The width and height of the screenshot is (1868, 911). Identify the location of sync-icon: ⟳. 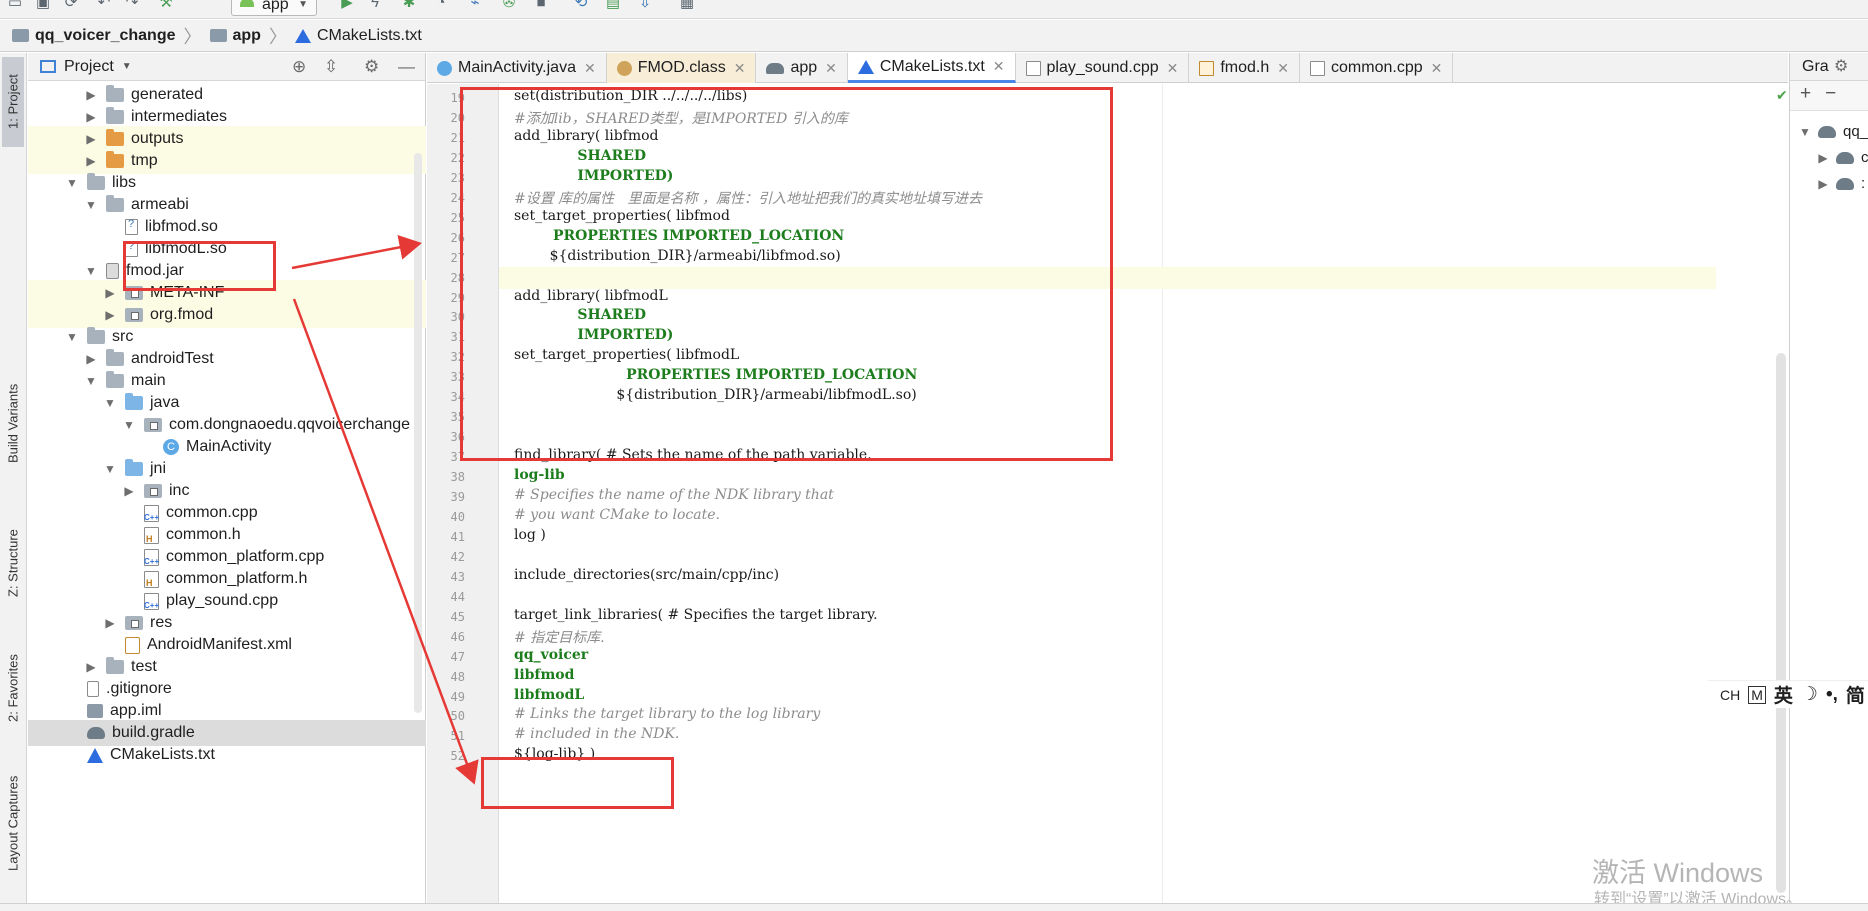
(71, 6).